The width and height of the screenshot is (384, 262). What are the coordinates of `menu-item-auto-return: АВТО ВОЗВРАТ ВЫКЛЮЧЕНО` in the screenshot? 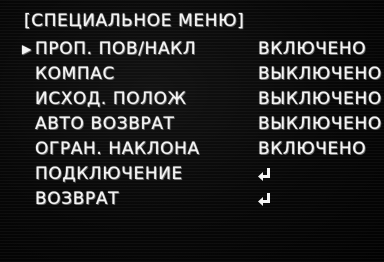 It's located at (192, 124).